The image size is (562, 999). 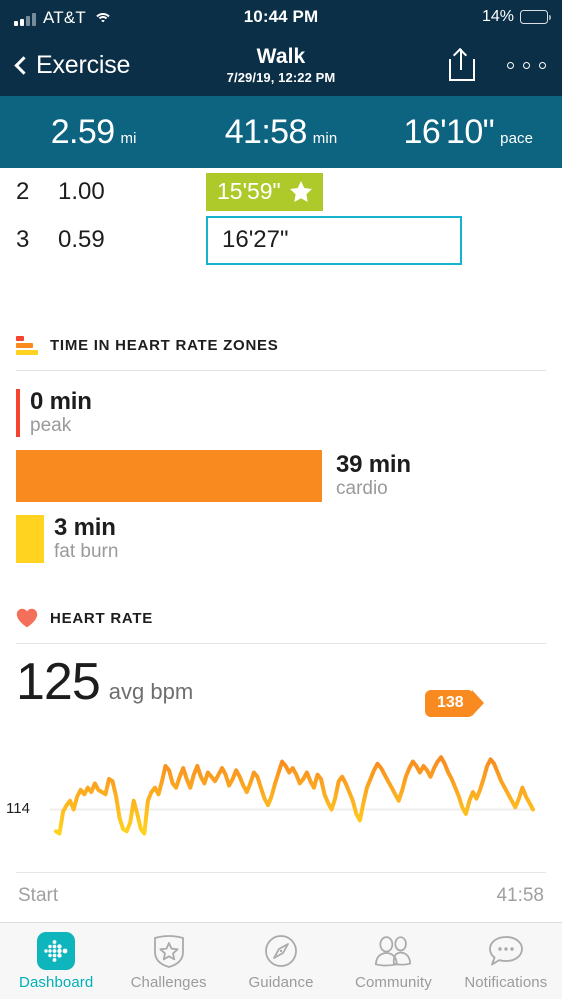 What do you see at coordinates (449, 131) in the screenshot?
I see `stat-pace-value: 16'10"` at bounding box center [449, 131].